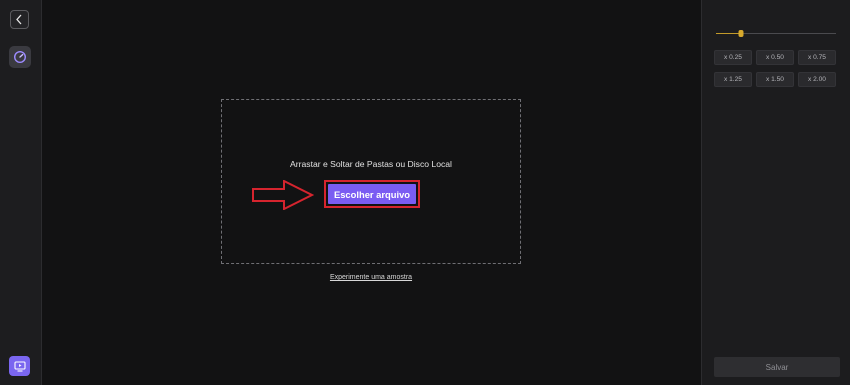 This screenshot has height=385, width=850. I want to click on media-screen-icon, so click(19, 366).